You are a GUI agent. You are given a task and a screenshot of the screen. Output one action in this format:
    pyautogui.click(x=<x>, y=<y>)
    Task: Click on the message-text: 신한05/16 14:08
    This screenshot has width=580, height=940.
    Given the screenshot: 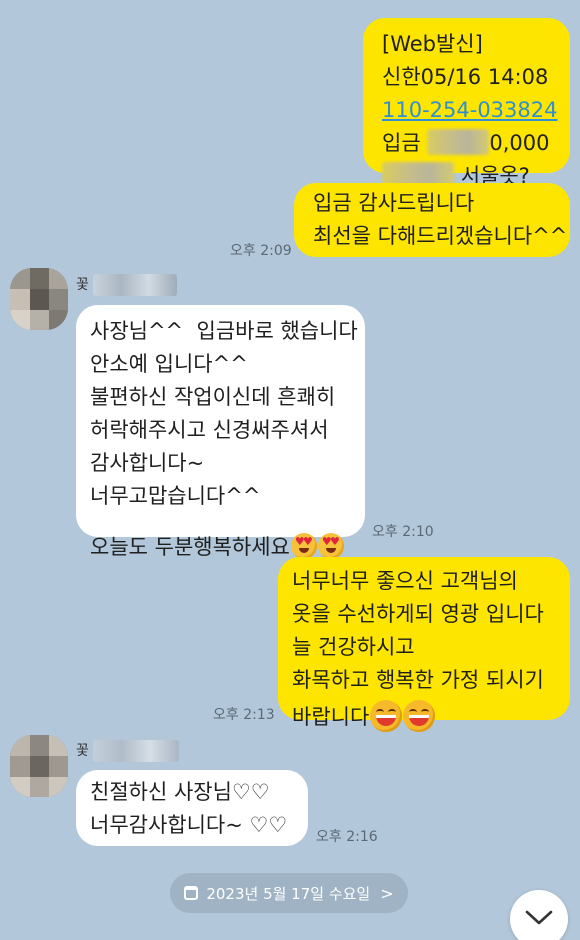 What is the action you would take?
    pyautogui.click(x=465, y=77)
    